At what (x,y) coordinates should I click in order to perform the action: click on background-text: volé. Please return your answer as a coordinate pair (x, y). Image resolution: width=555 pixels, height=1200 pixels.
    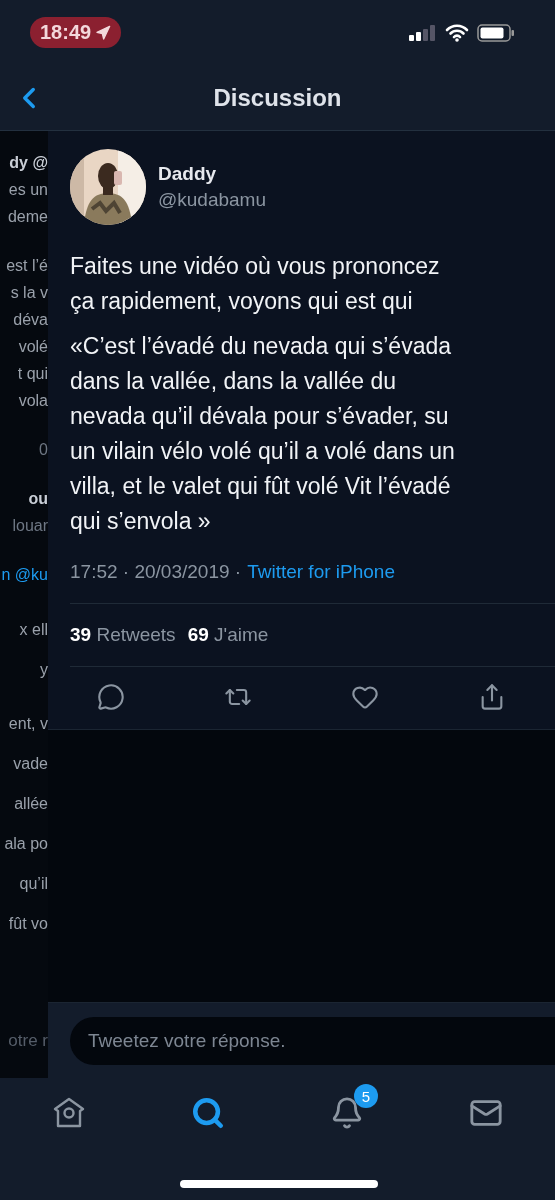
    Looking at the image, I should click on (33, 347).